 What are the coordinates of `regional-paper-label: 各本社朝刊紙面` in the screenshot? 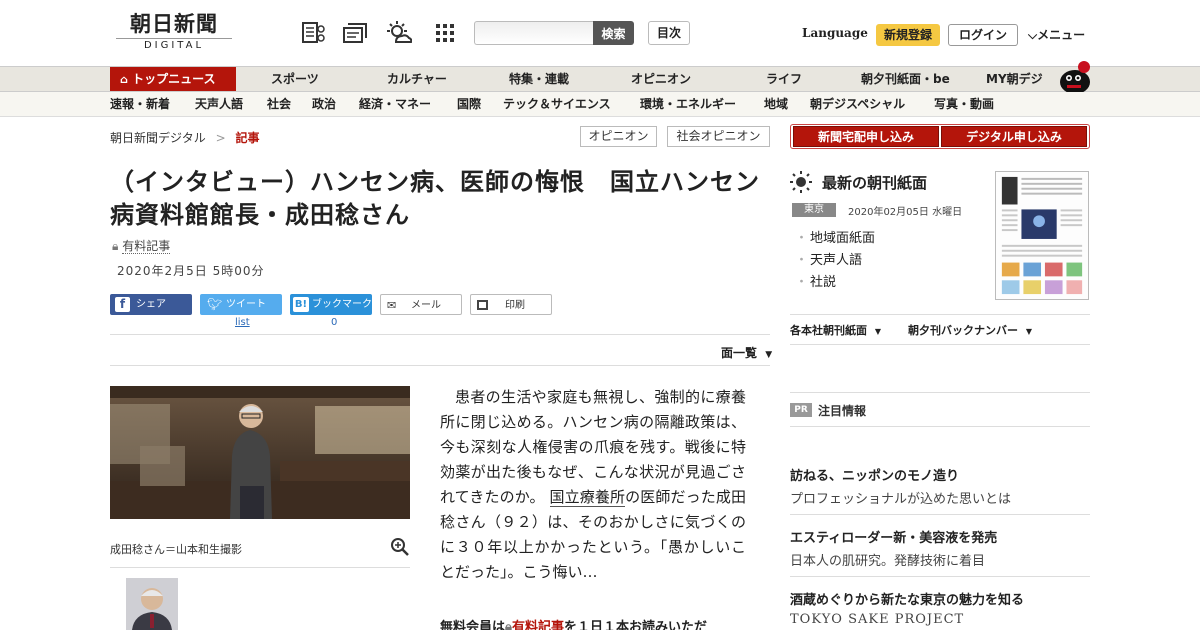 It's located at (828, 330).